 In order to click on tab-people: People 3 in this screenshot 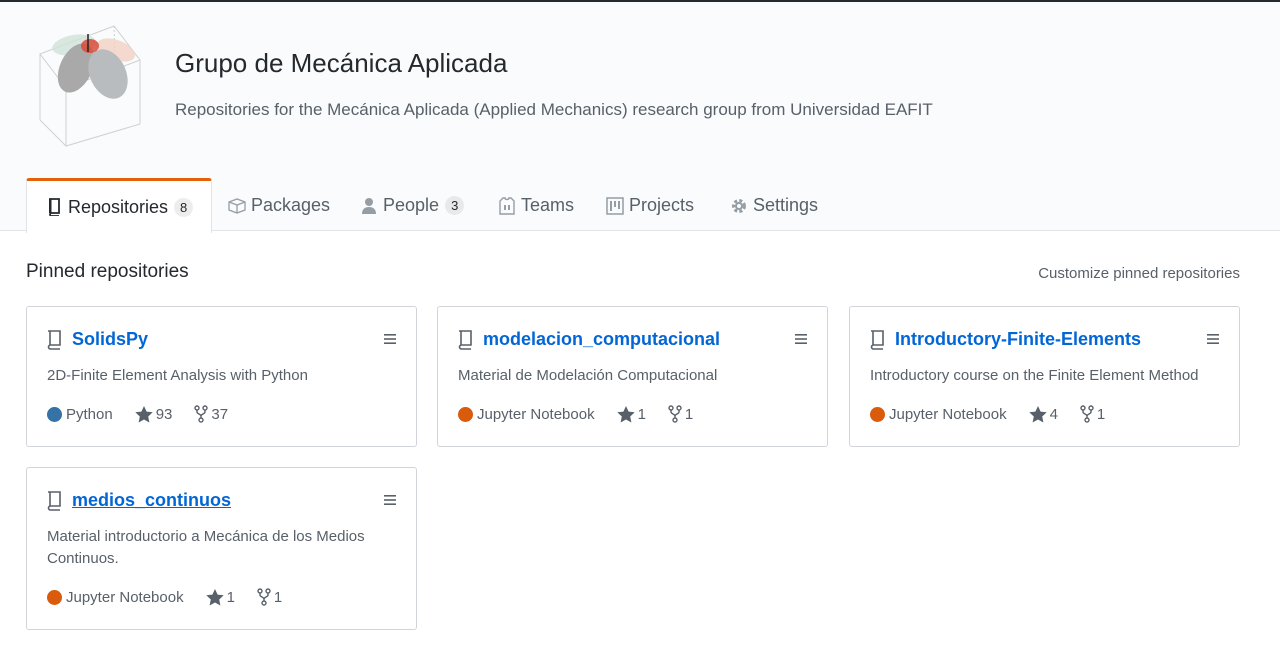, I will do `click(412, 205)`.